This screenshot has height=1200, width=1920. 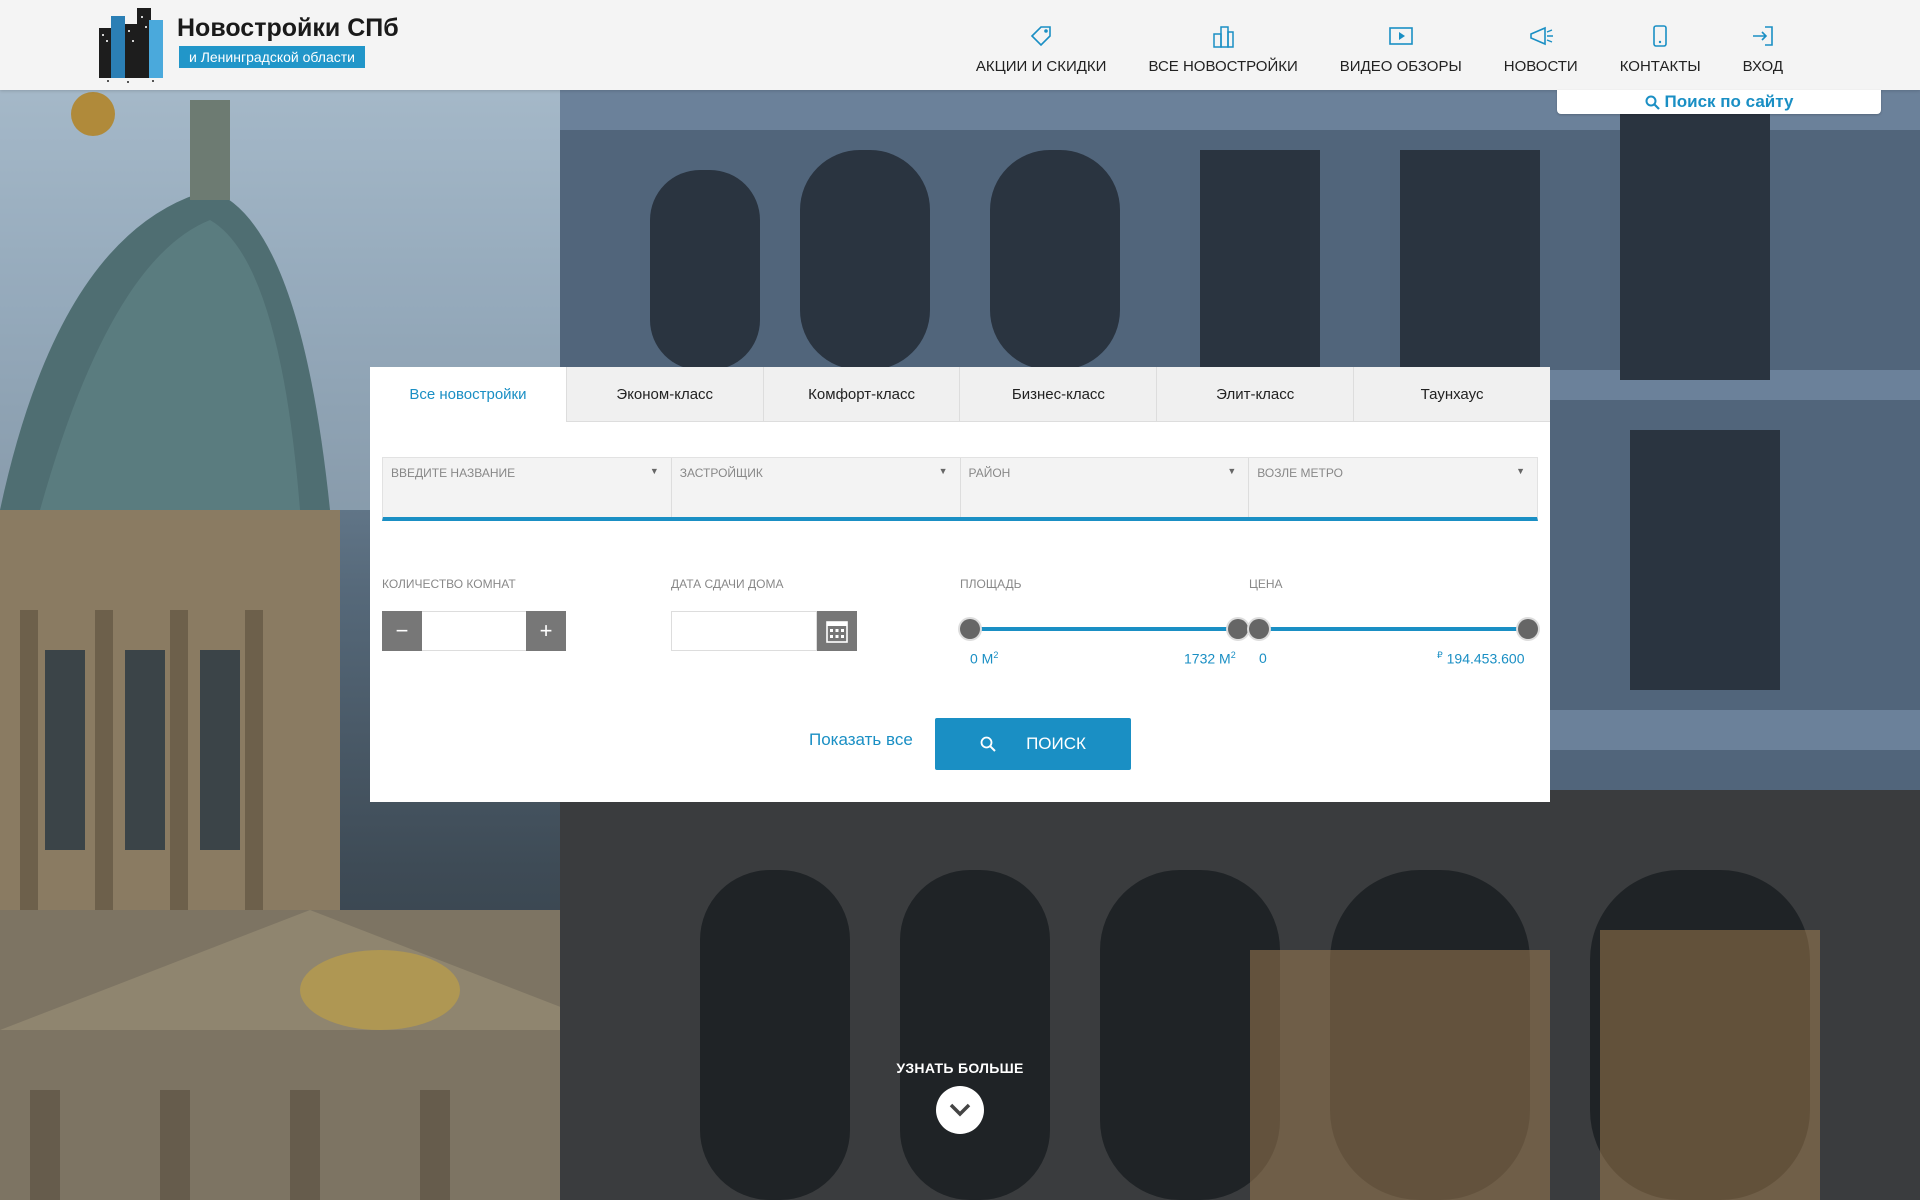 I want to click on nav-item-video-reviews: ВИДЕО ОБЗОРЫ, so click(x=1401, y=45).